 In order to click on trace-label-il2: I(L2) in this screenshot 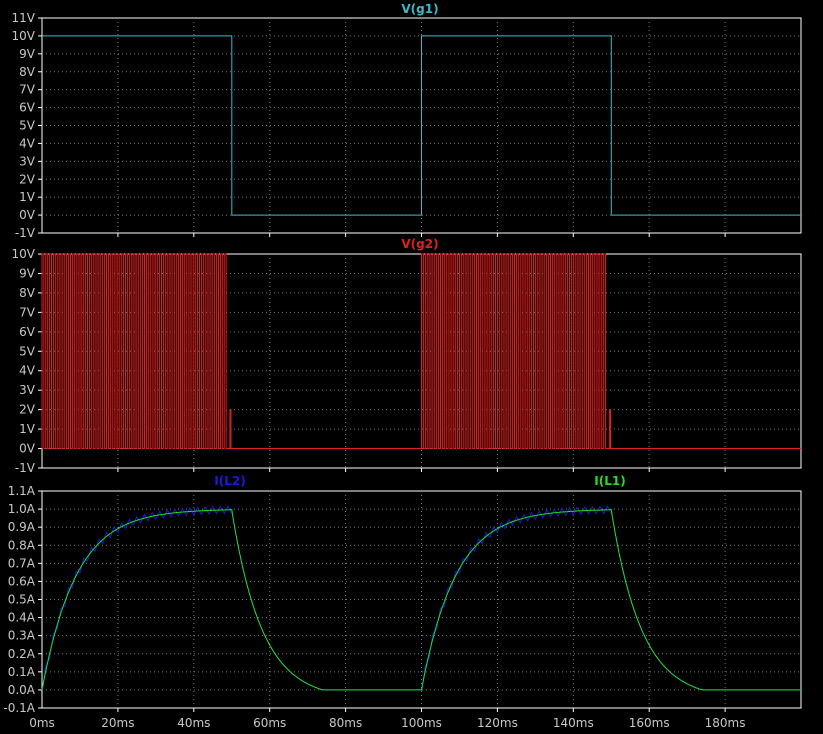, I will do `click(229, 481)`.